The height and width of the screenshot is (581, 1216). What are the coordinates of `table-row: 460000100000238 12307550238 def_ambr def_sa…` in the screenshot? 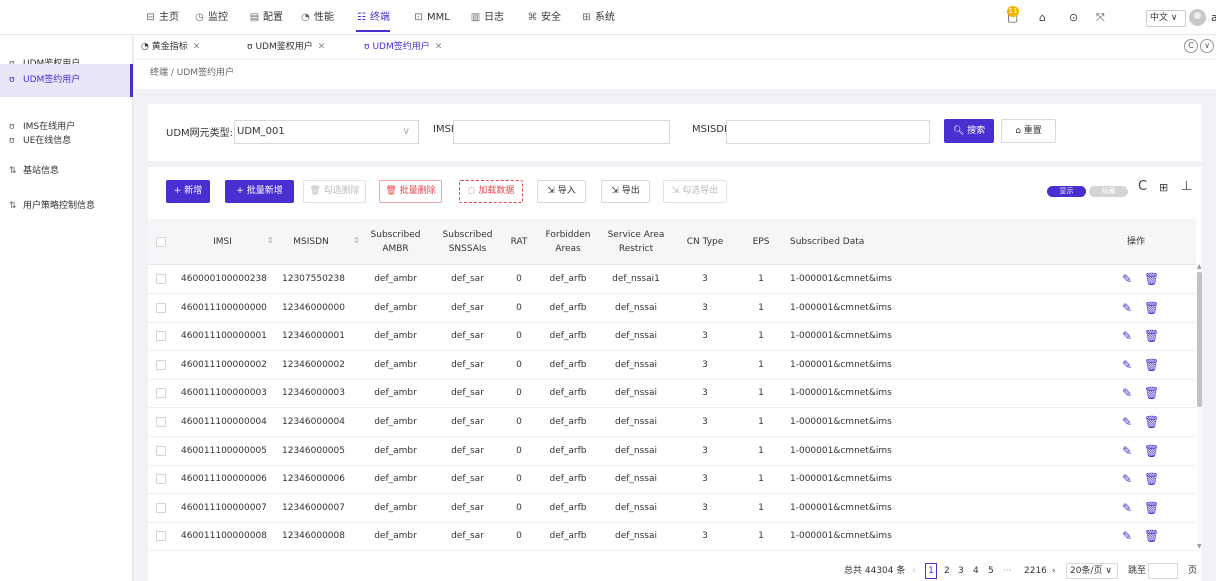 It's located at (672, 279).